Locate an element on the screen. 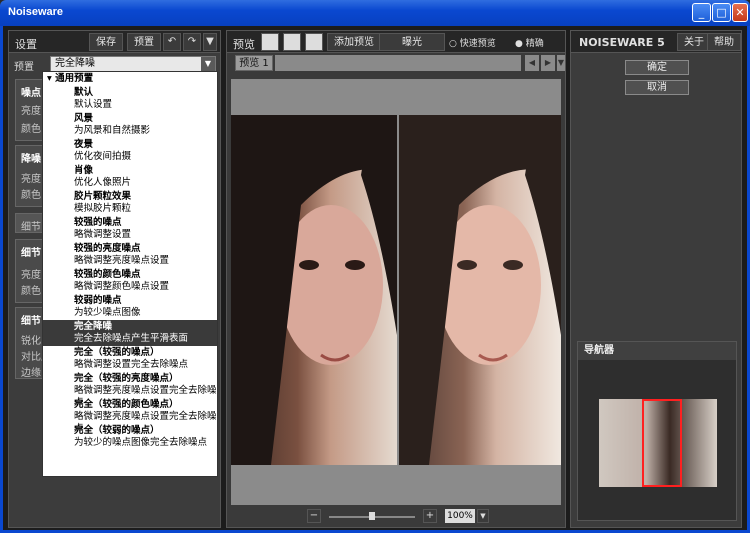 This screenshot has width=750, height=533. add-preview-button: 添加预览 is located at coordinates (354, 42).